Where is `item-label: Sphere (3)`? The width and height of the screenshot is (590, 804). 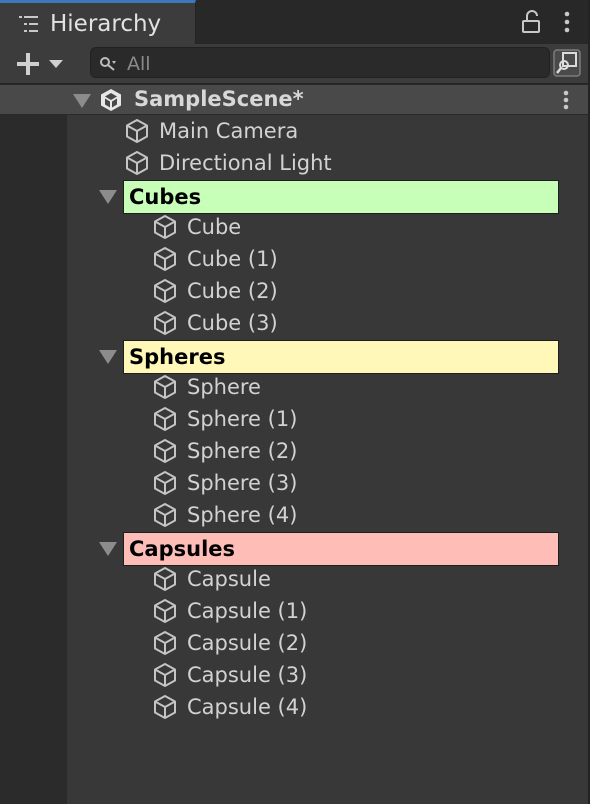 item-label: Sphere (3) is located at coordinates (242, 483).